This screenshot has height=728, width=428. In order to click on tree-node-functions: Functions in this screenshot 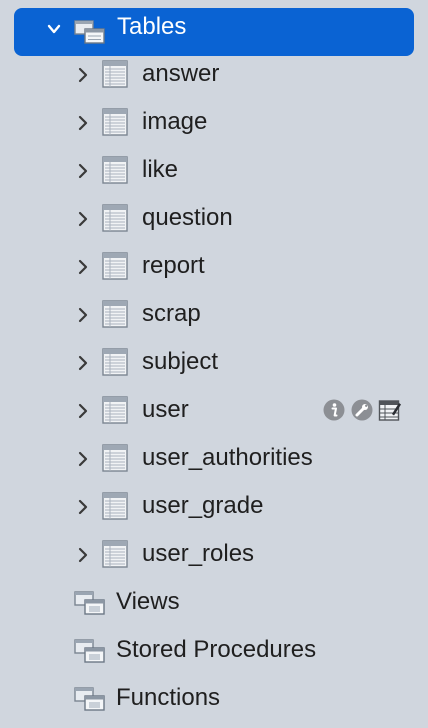, I will do `click(214, 698)`.